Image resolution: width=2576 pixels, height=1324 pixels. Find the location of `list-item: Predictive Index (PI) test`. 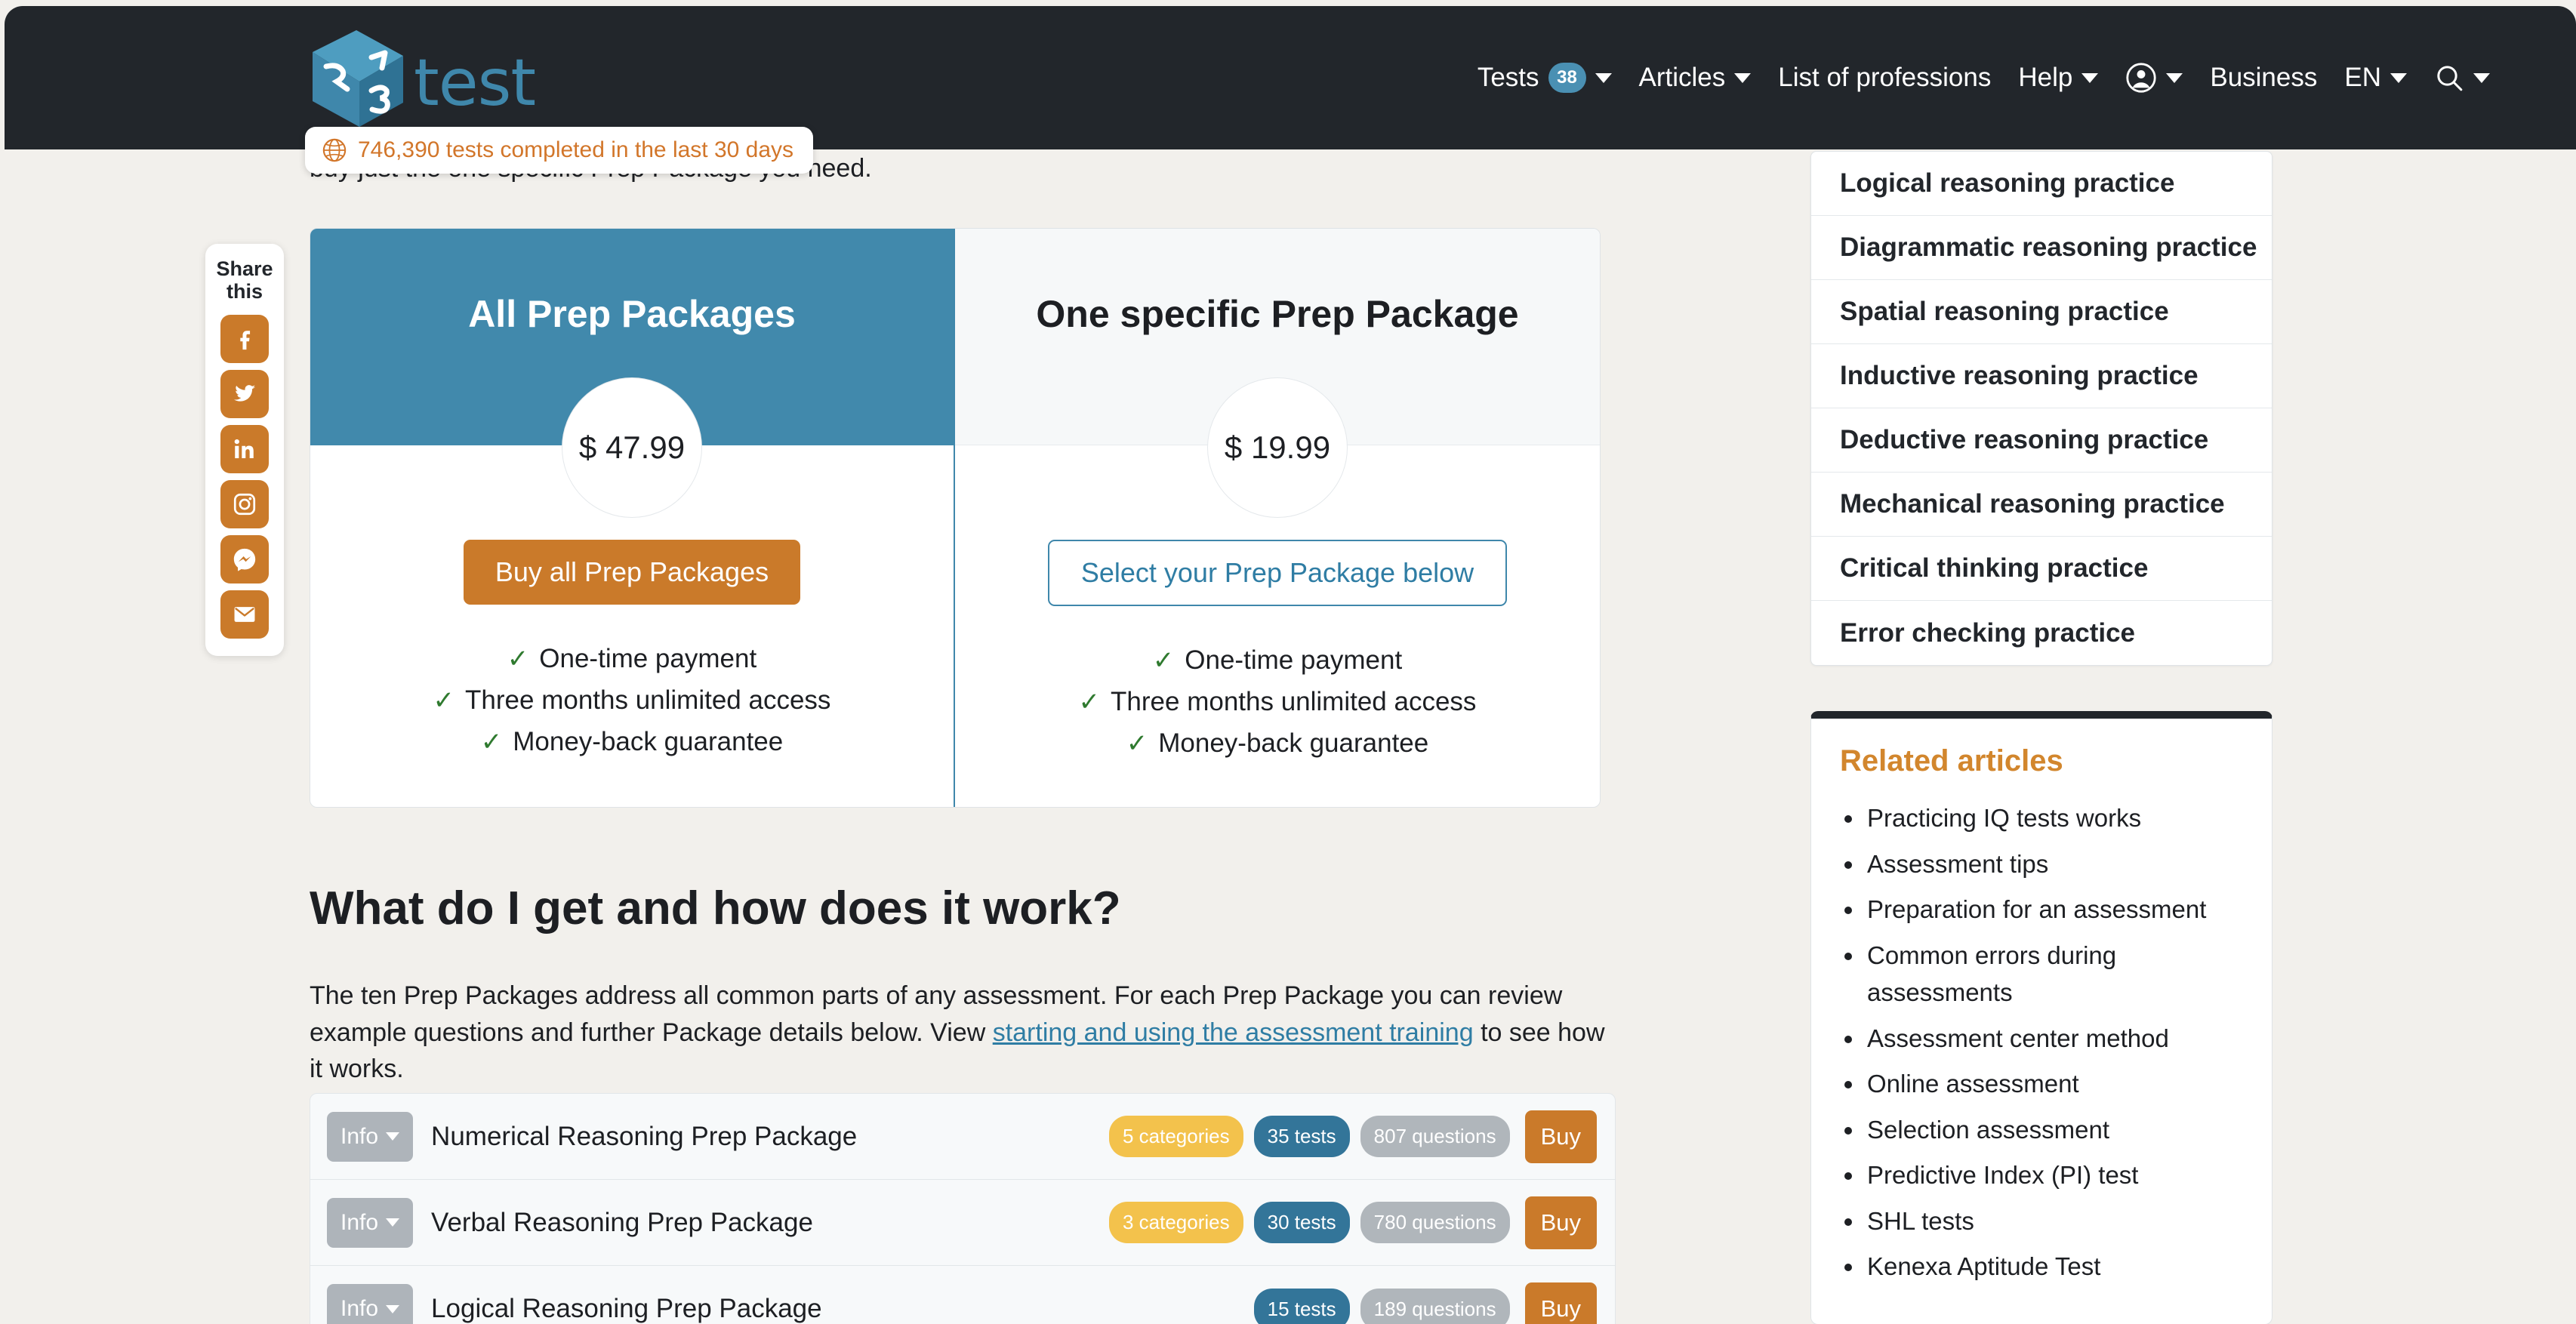

list-item: Predictive Index (PI) test is located at coordinates (2041, 1175).